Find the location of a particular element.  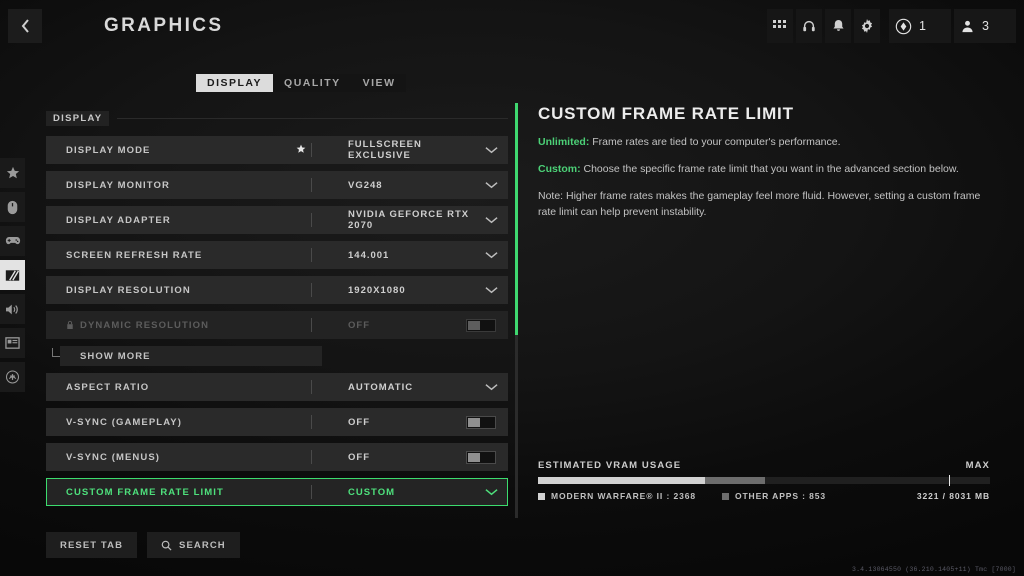

grid-apps-button is located at coordinates (780, 26).